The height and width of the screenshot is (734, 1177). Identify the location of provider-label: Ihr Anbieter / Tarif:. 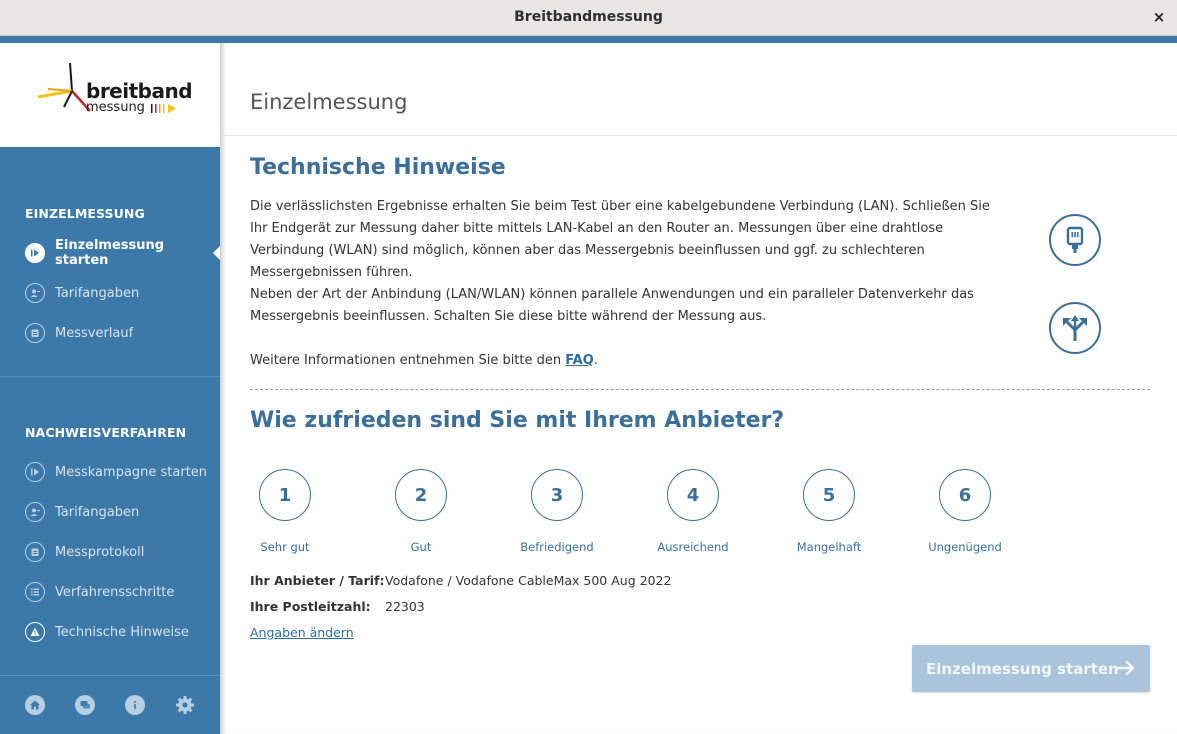
(317, 580).